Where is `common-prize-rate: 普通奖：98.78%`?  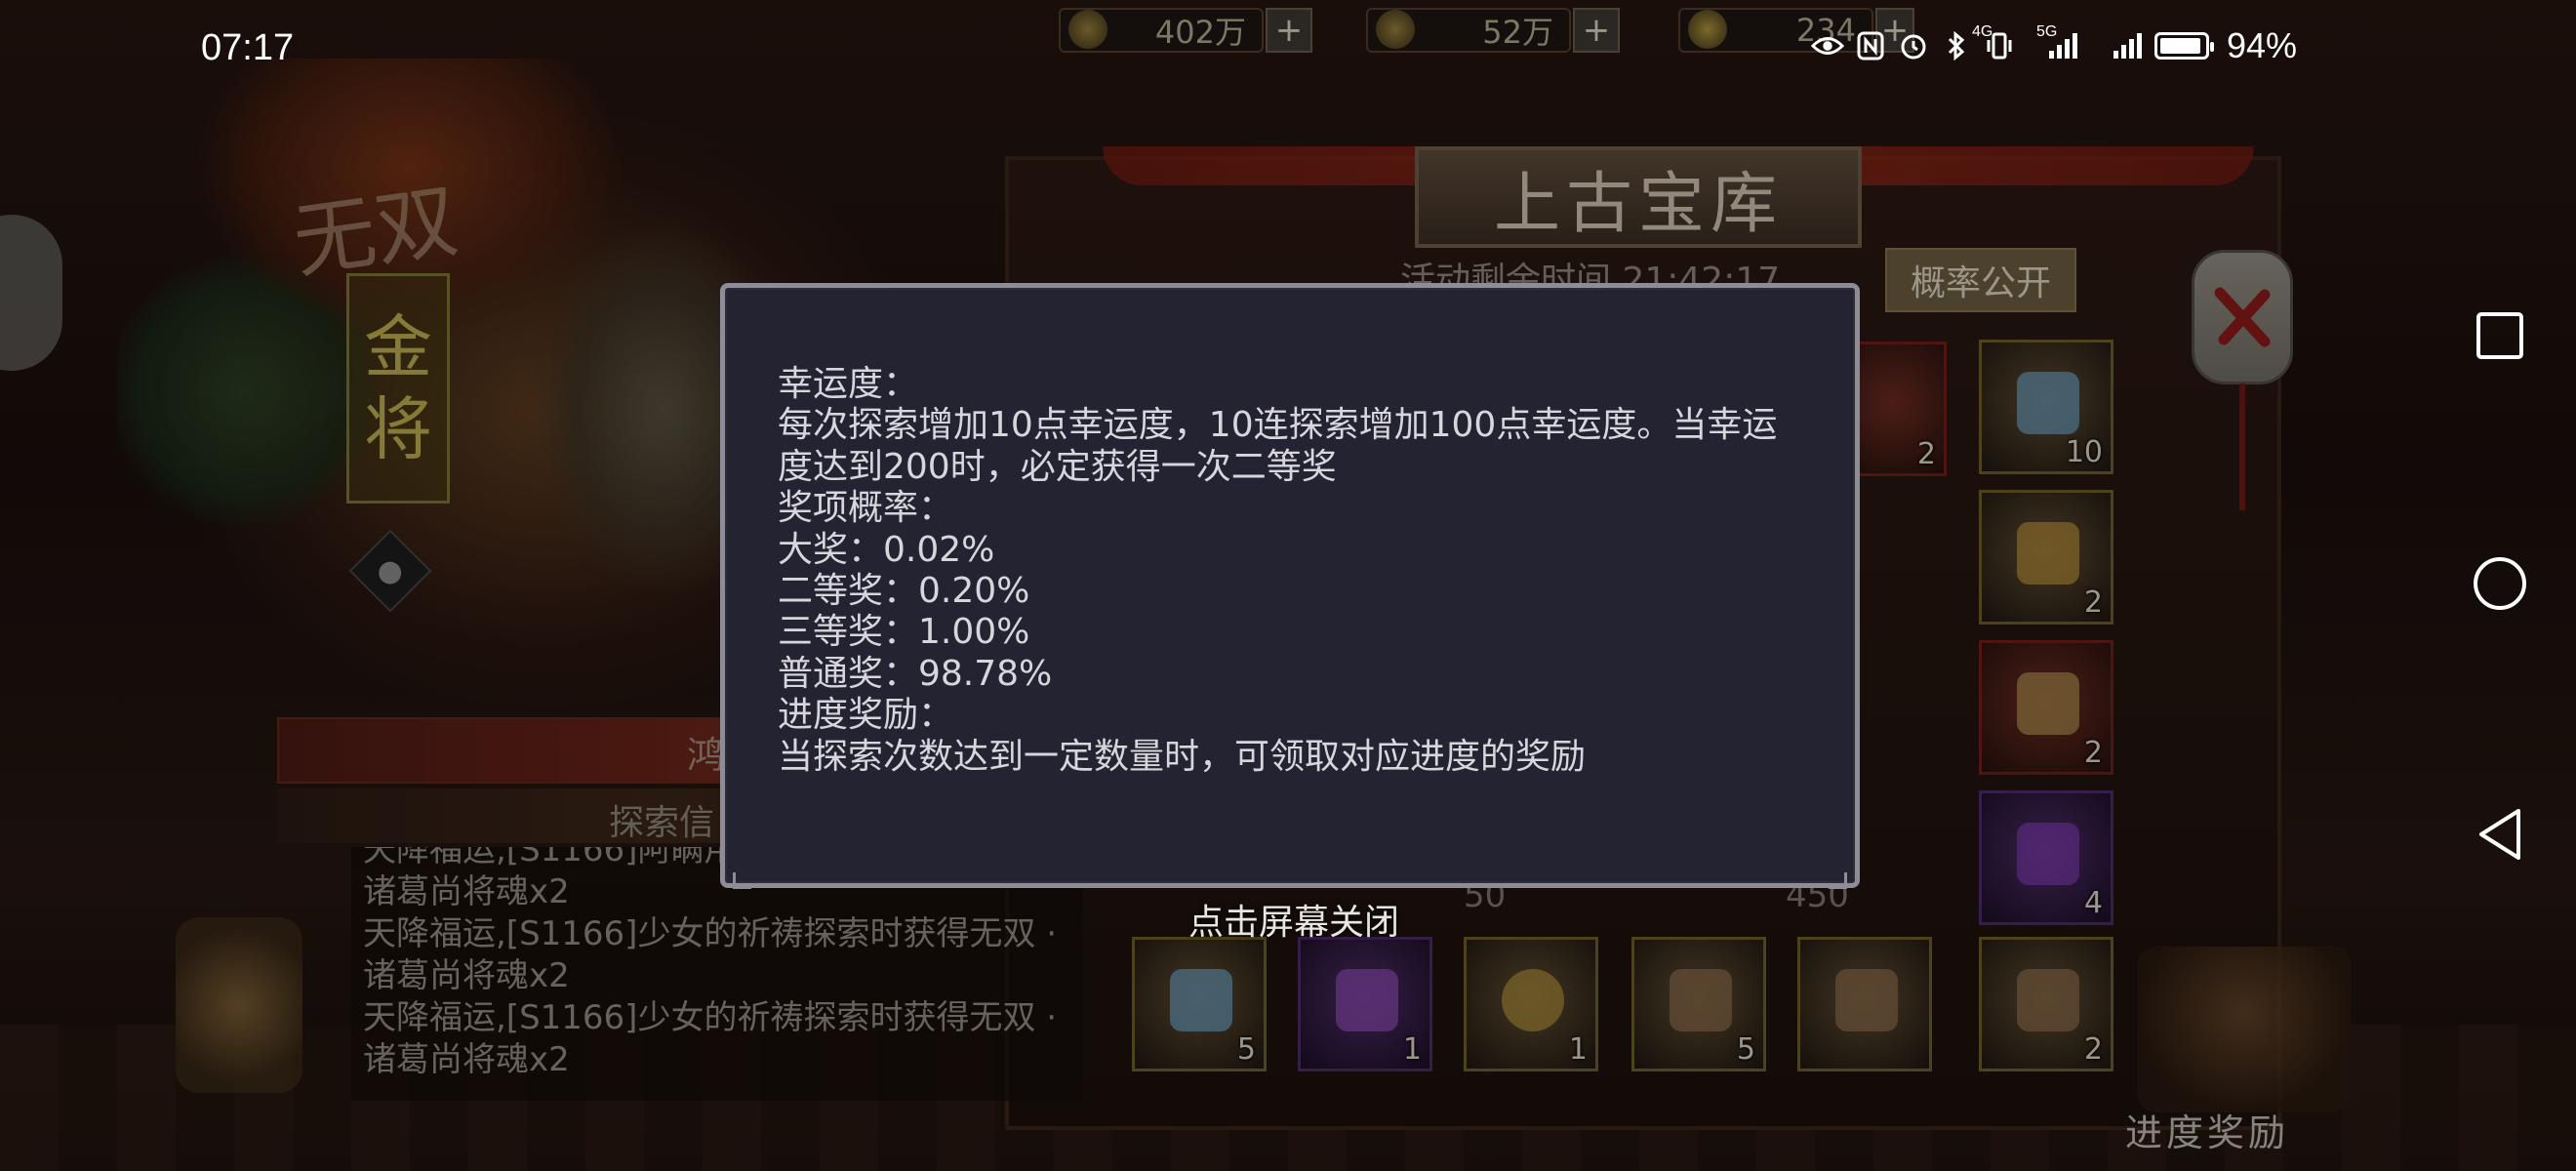
common-prize-rate: 普通奖：98.78% is located at coordinates (915, 673).